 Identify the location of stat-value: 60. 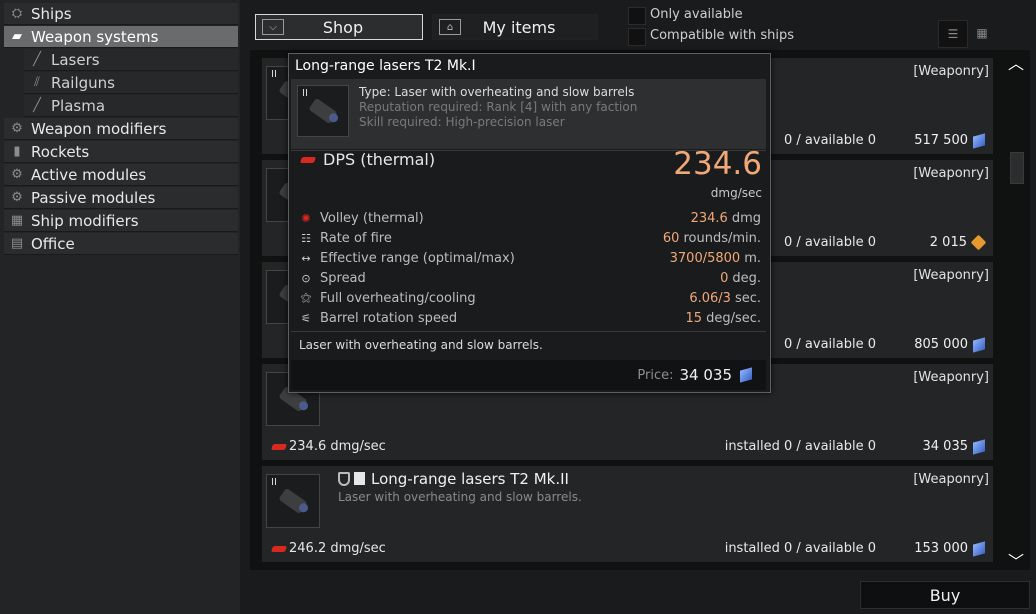
(671, 238).